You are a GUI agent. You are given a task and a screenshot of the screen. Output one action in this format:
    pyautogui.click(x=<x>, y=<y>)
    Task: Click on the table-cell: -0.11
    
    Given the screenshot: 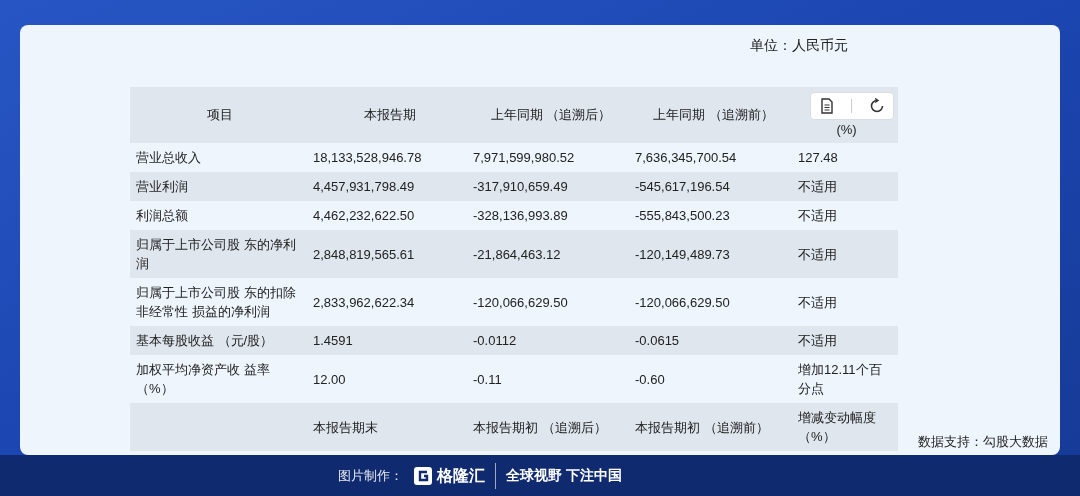 What is the action you would take?
    pyautogui.click(x=487, y=379)
    